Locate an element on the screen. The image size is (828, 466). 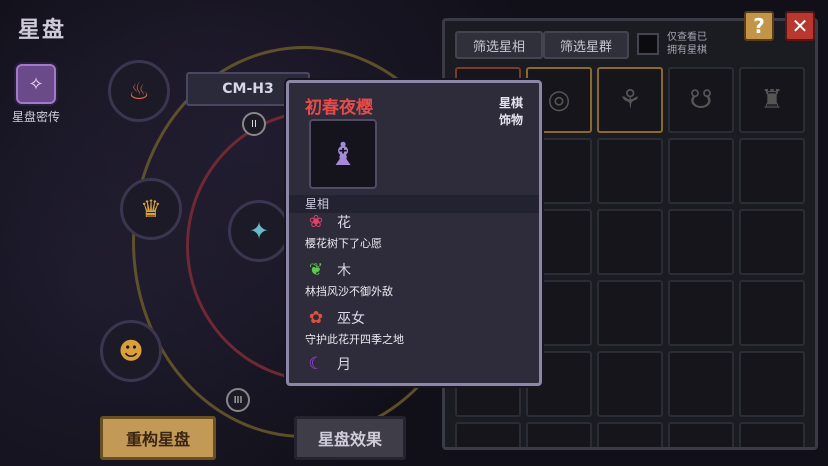
rebuild-disk-button: 重构星盘 is located at coordinates (158, 438).